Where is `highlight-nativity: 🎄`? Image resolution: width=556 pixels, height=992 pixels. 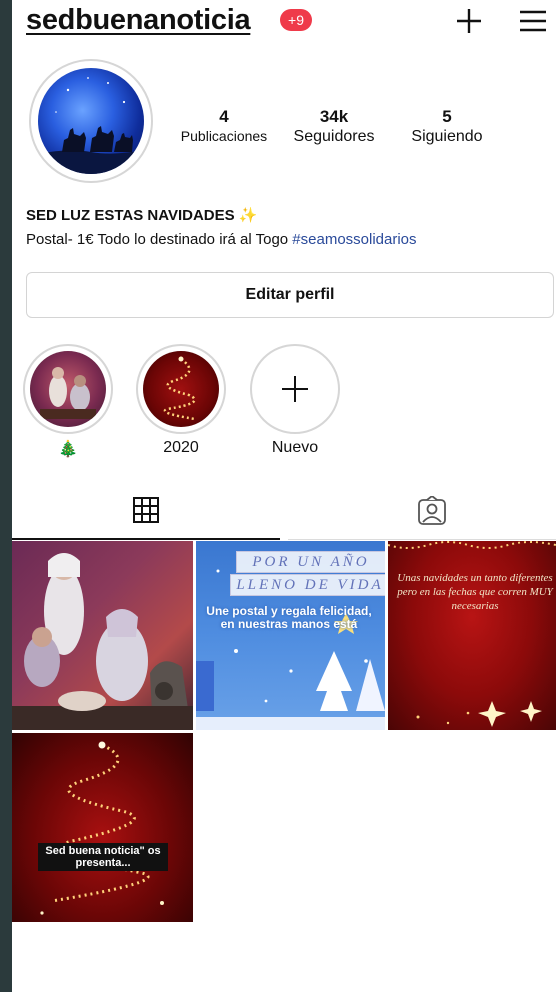 highlight-nativity: 🎄 is located at coordinates (68, 402).